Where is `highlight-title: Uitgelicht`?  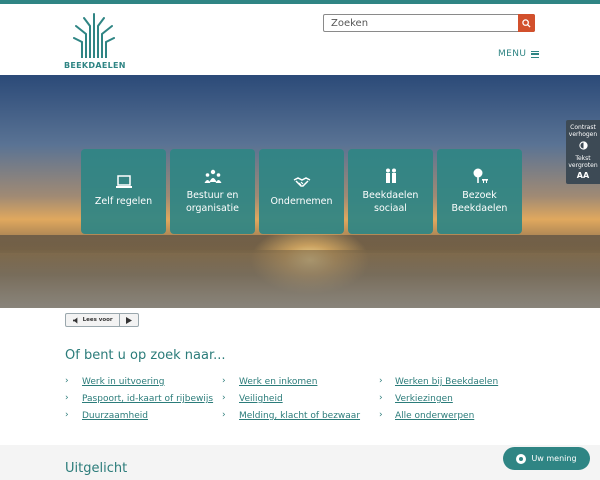
highlight-title: Uitgelicht is located at coordinates (96, 468).